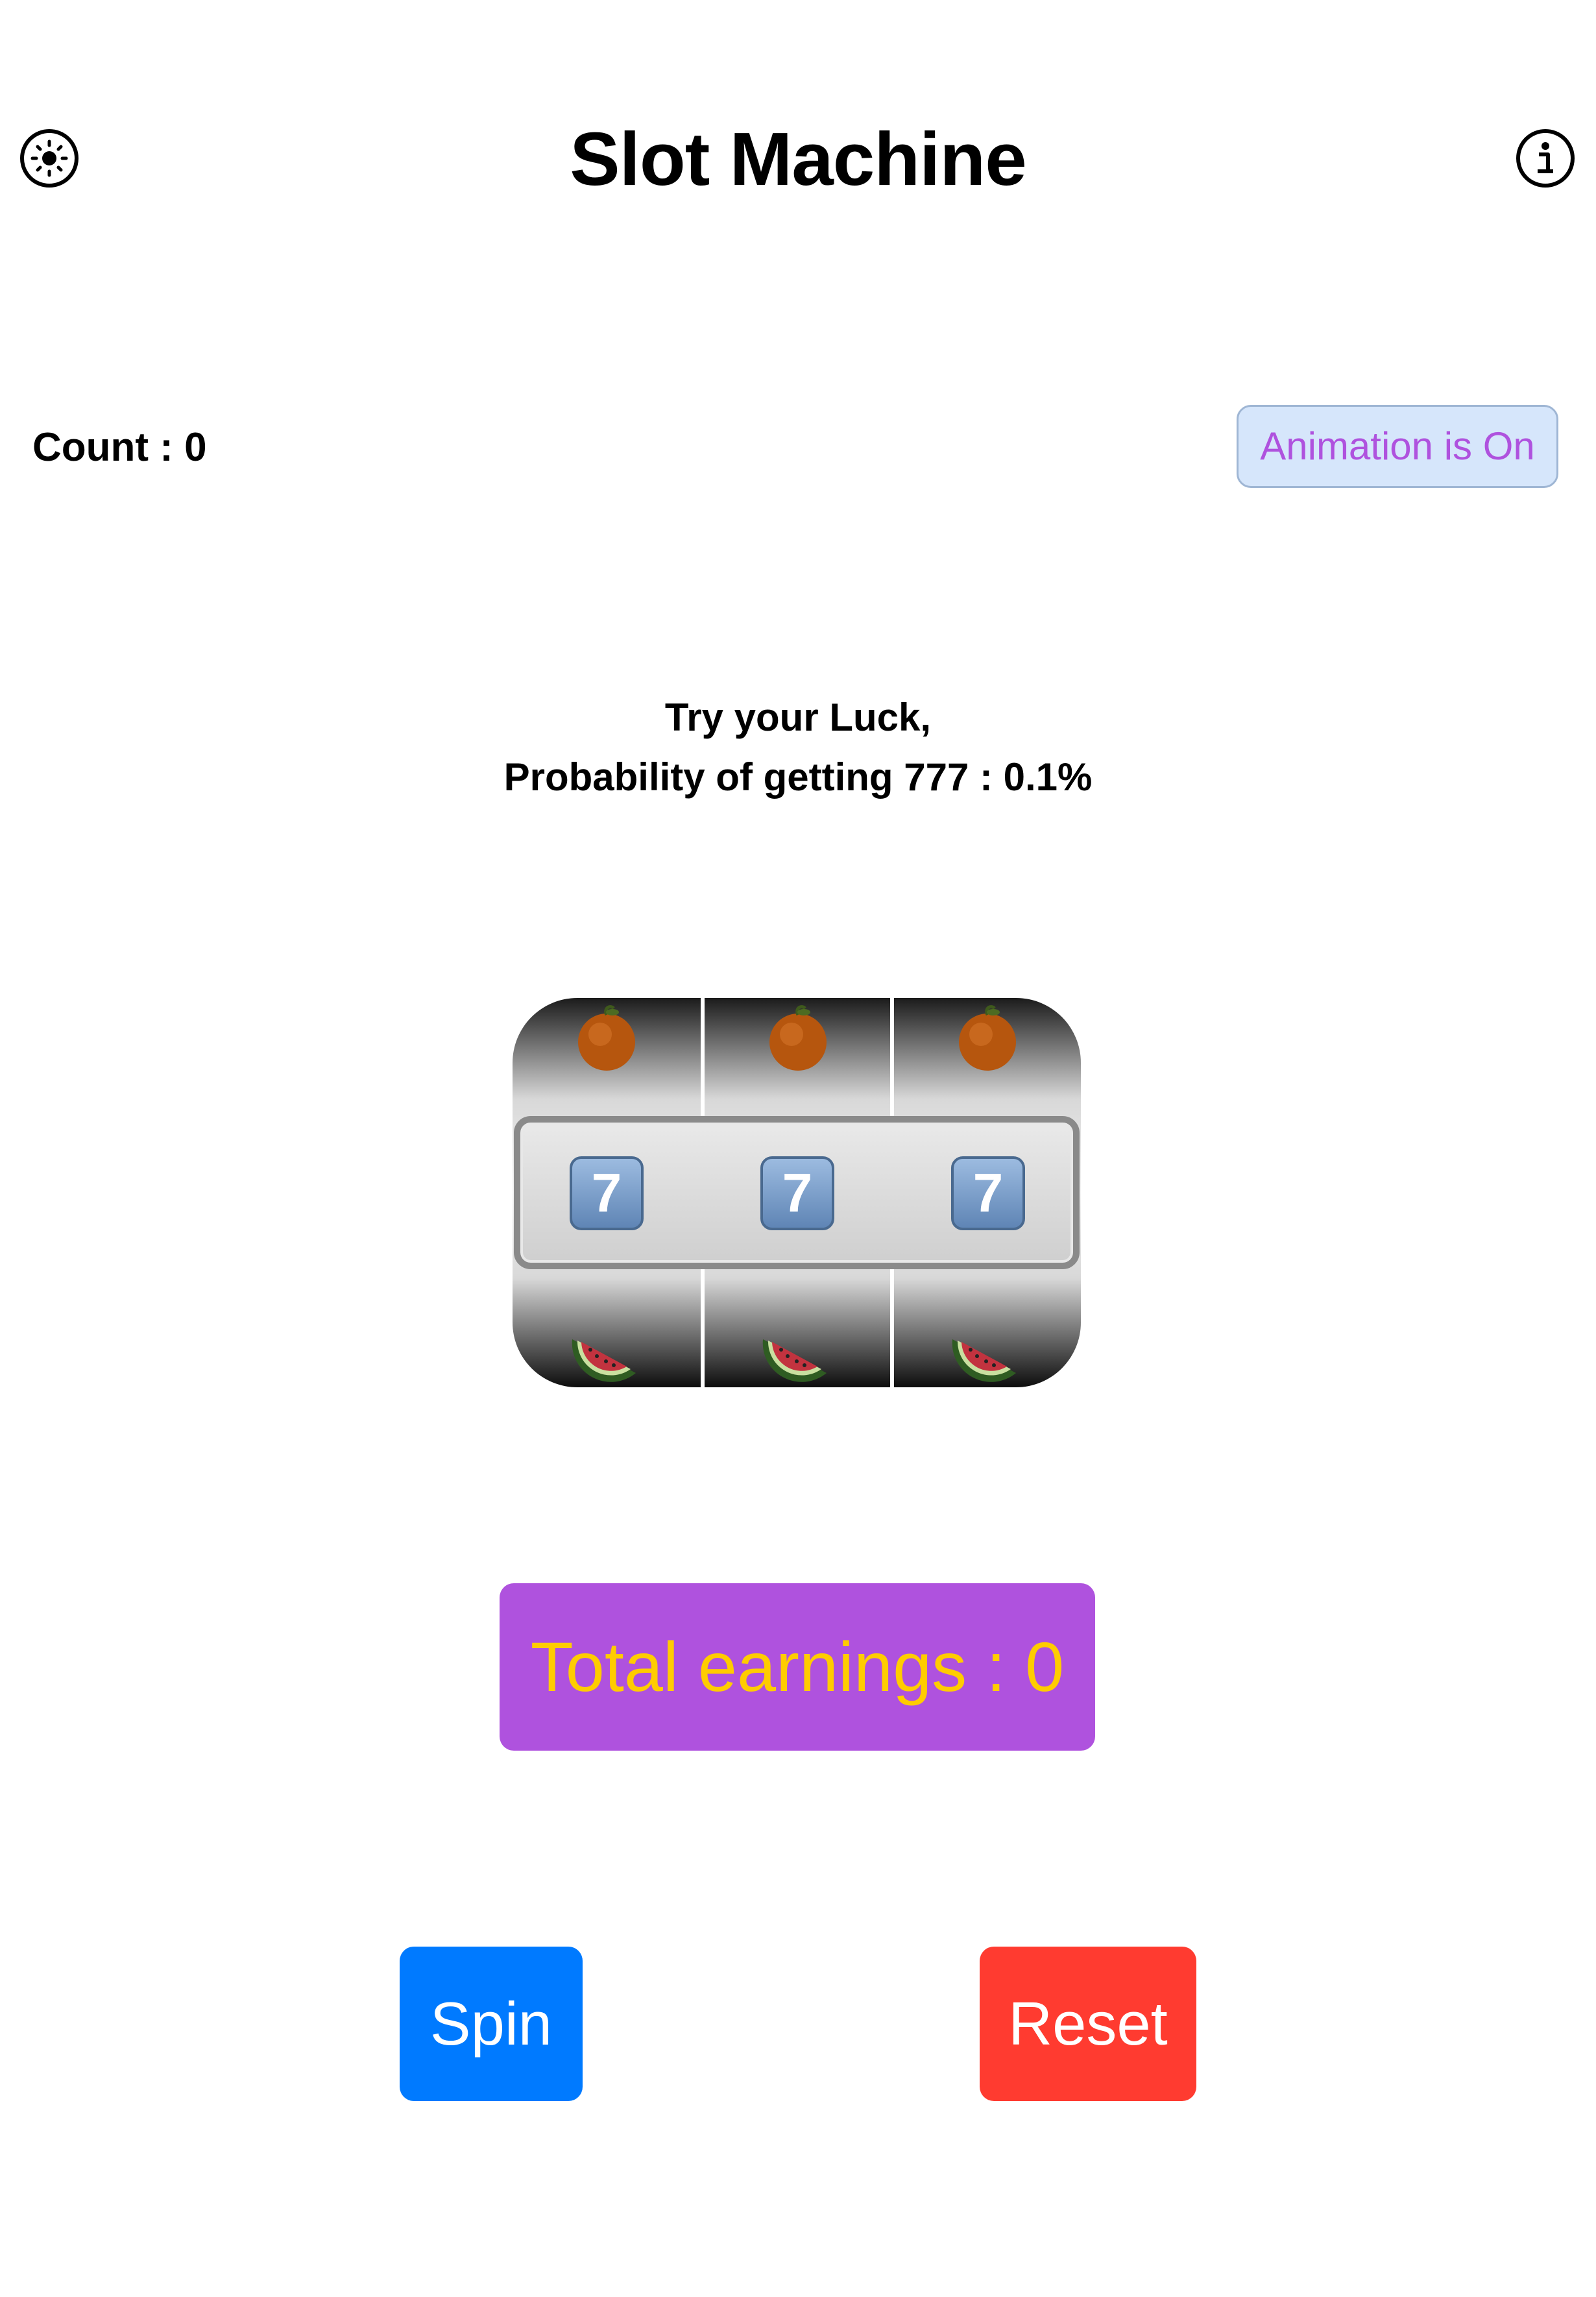  I want to click on spin-count: Count : 0, so click(119, 447).